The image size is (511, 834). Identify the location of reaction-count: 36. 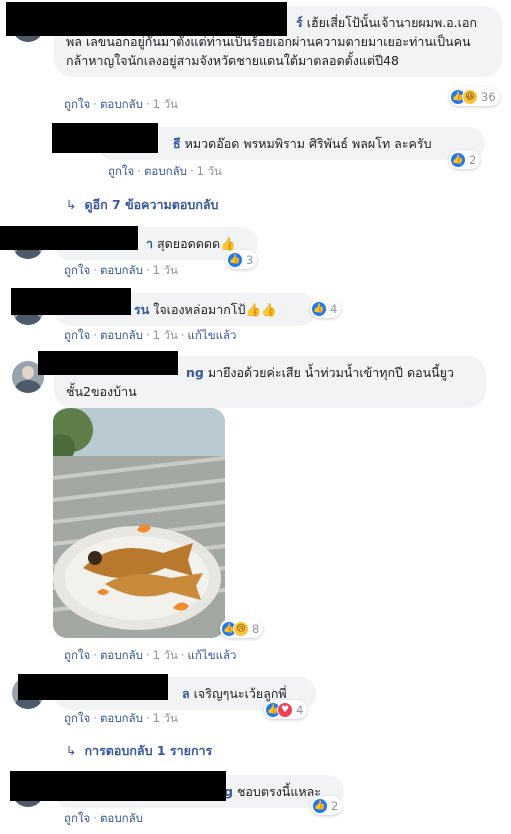
(488, 96).